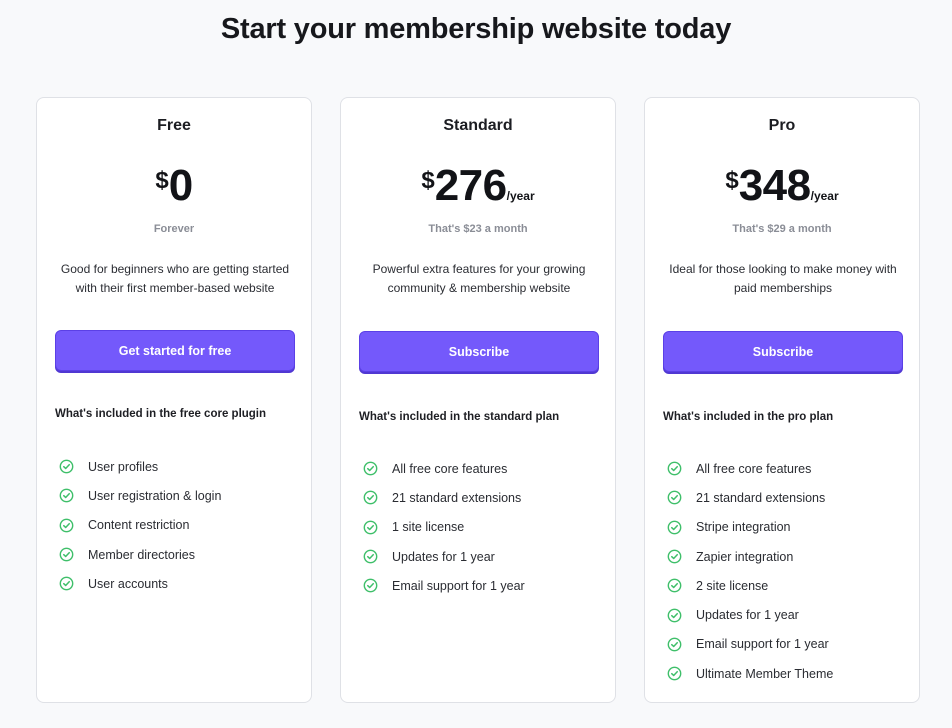 The image size is (952, 728). What do you see at coordinates (783, 351) in the screenshot?
I see `subscribe-pro-button: Subscribe` at bounding box center [783, 351].